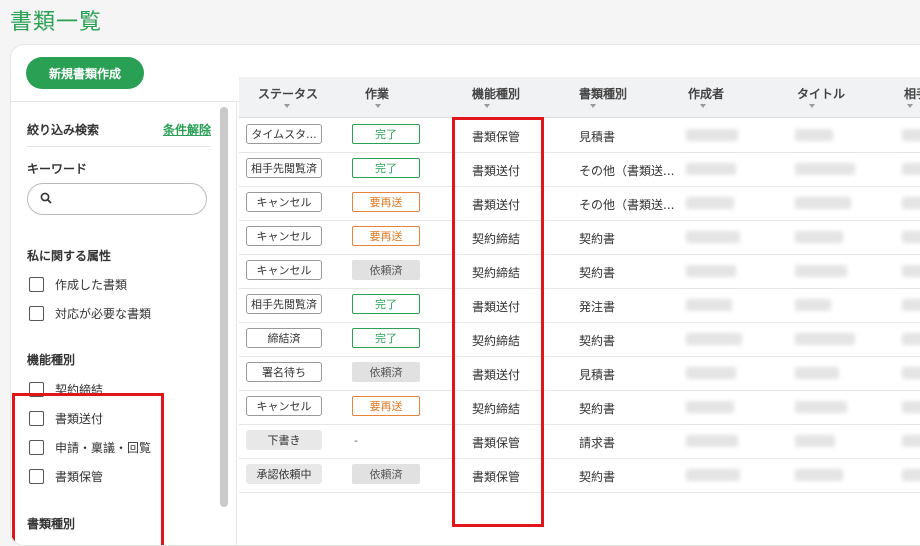 The width and height of the screenshot is (920, 546). Describe the element at coordinates (119, 146) in the screenshot. I see `divider` at that location.